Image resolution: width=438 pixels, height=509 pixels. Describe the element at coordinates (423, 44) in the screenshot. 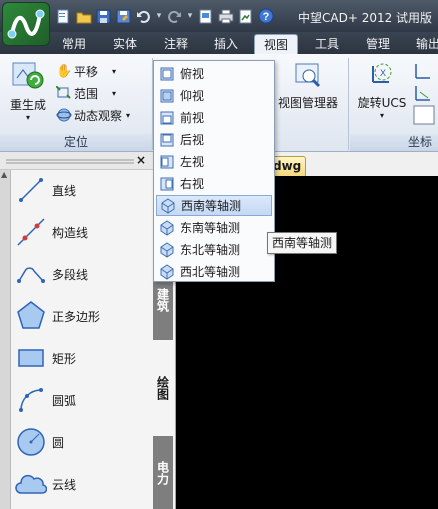

I see `tab-output: 输出` at that location.